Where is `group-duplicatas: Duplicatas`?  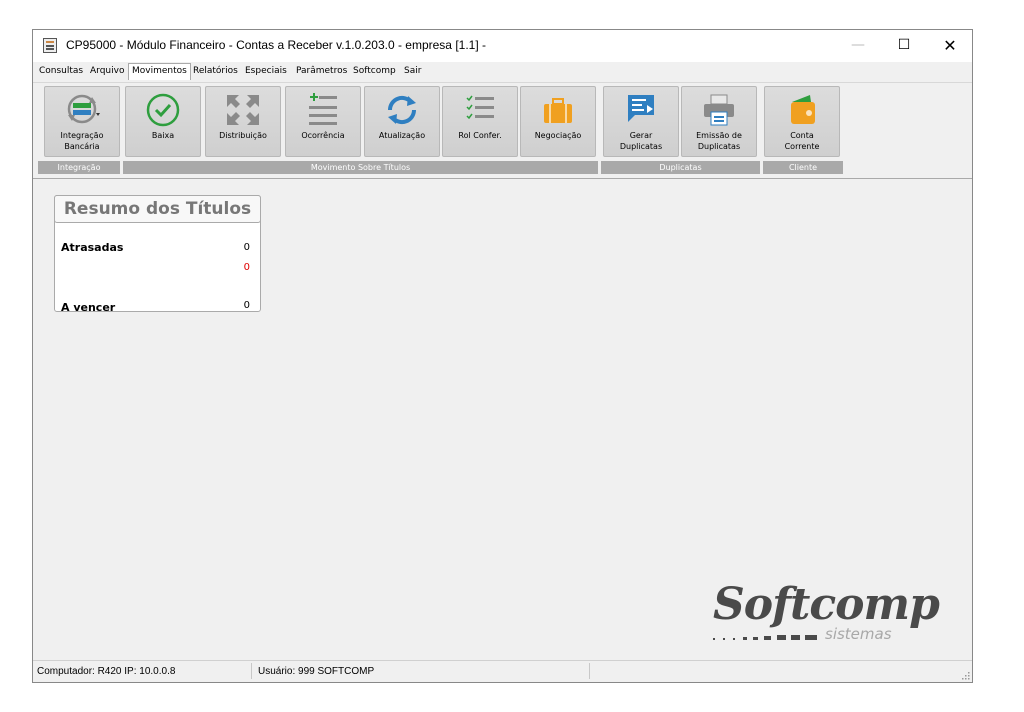
group-duplicatas: Duplicatas is located at coordinates (680, 167).